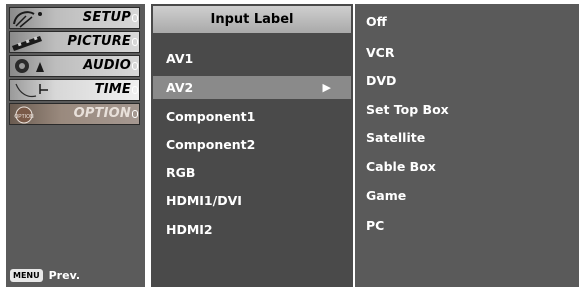  What do you see at coordinates (112, 89) in the screenshot?
I see `menu-item-label: TIME` at bounding box center [112, 89].